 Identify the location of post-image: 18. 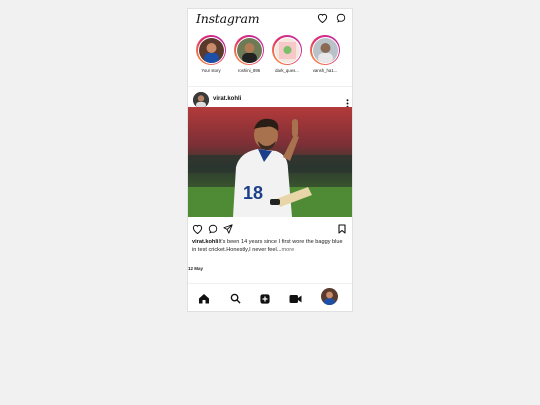
(270, 162).